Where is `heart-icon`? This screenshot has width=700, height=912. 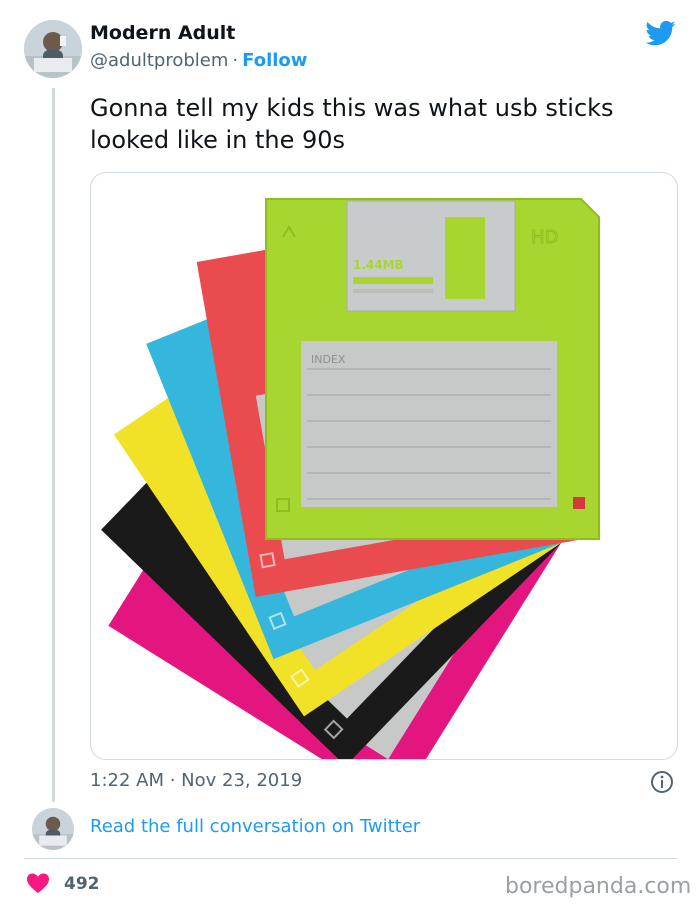 heart-icon is located at coordinates (38, 883).